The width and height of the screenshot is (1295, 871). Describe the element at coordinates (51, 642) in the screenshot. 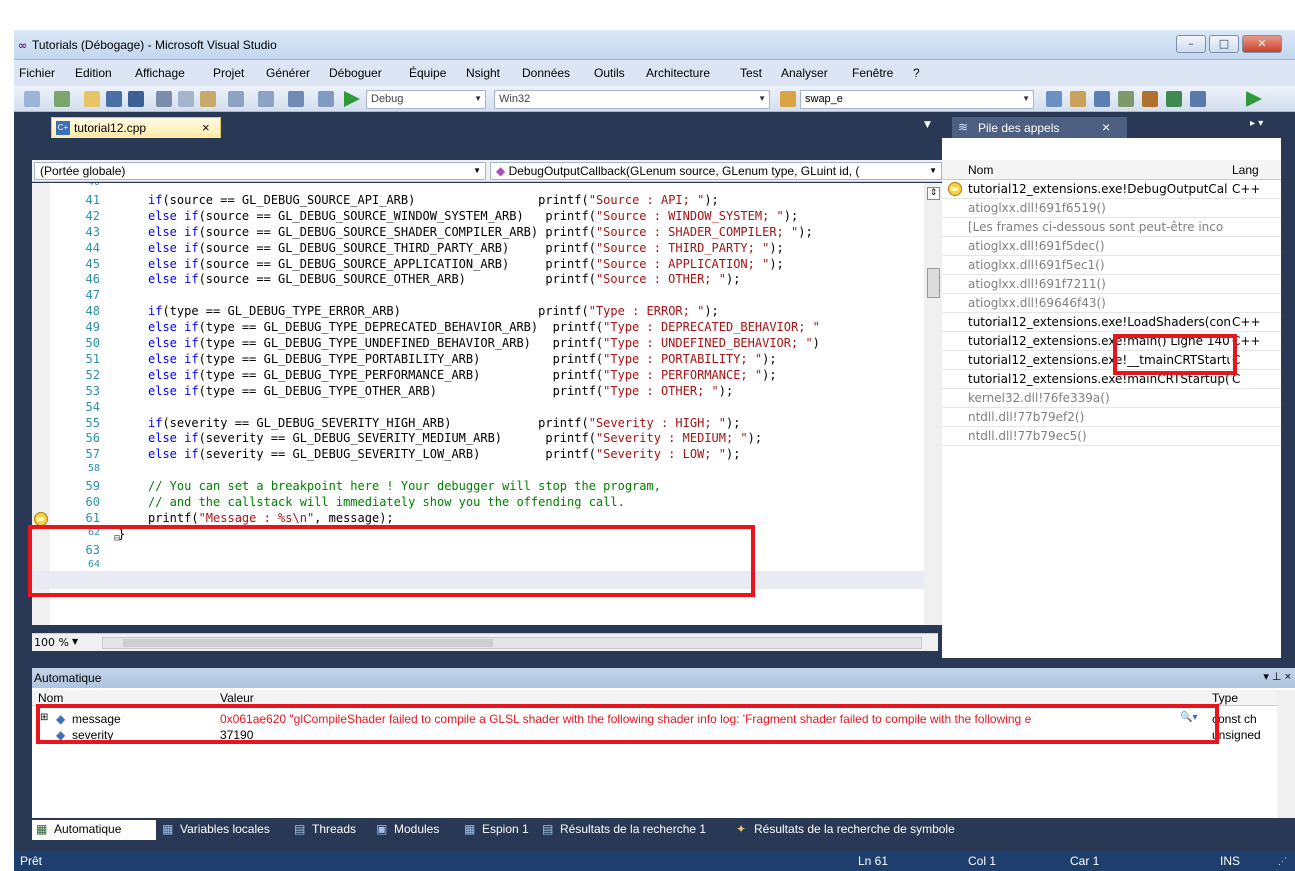

I see `zoom-level: 100 %` at that location.